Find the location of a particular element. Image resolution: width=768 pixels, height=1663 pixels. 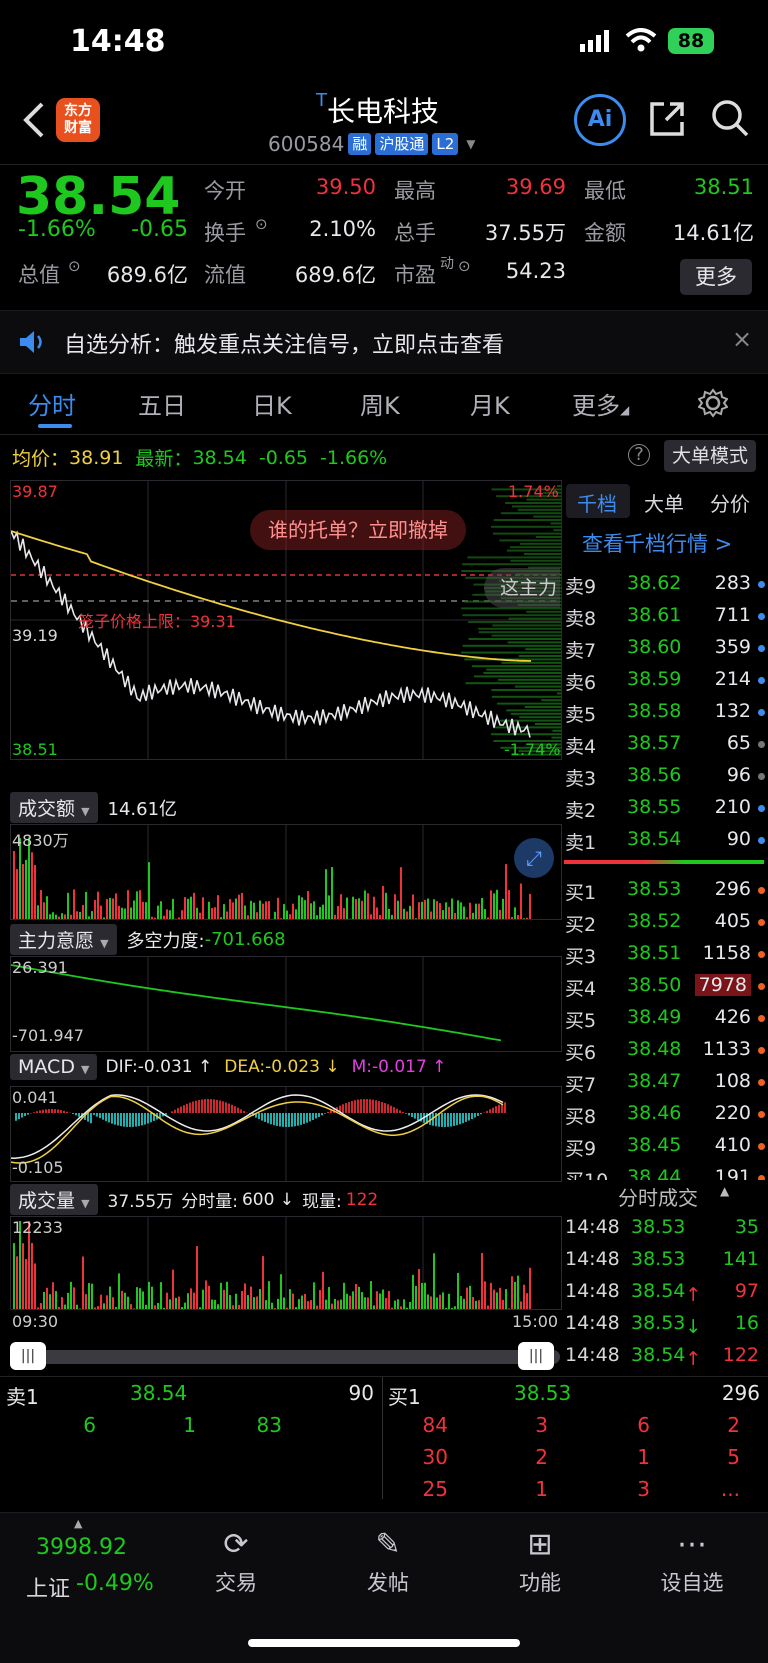

tab-week-k: 周K is located at coordinates (380, 403).